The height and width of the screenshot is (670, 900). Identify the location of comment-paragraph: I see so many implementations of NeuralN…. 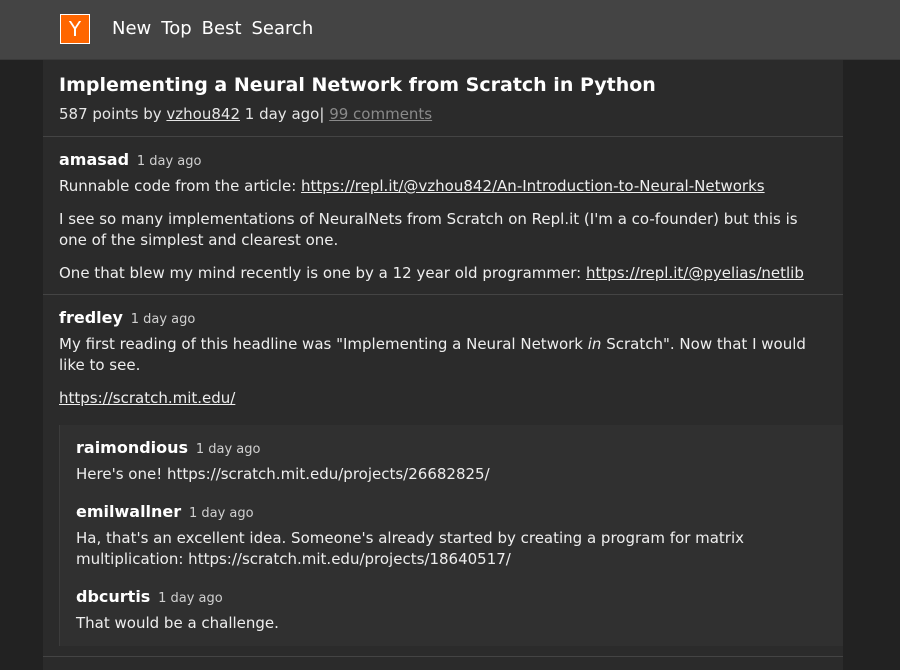
(428, 229).